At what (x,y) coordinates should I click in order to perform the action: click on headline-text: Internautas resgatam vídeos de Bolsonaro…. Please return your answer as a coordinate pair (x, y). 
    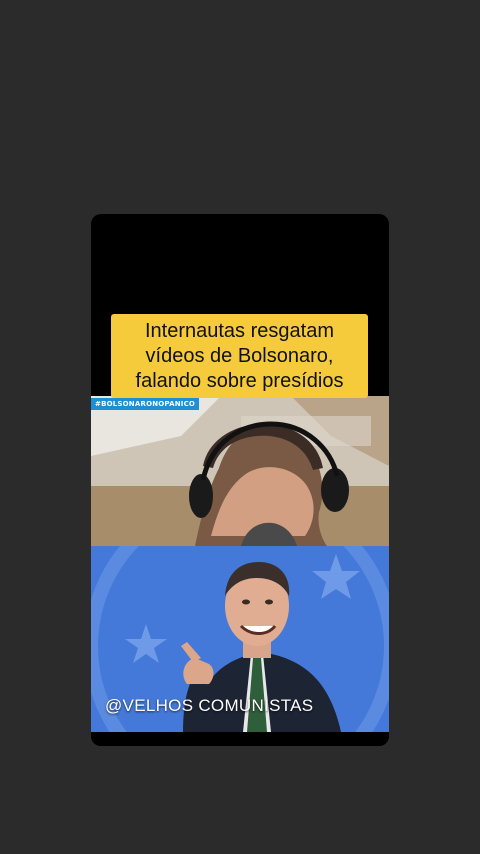
    Looking at the image, I should click on (240, 356).